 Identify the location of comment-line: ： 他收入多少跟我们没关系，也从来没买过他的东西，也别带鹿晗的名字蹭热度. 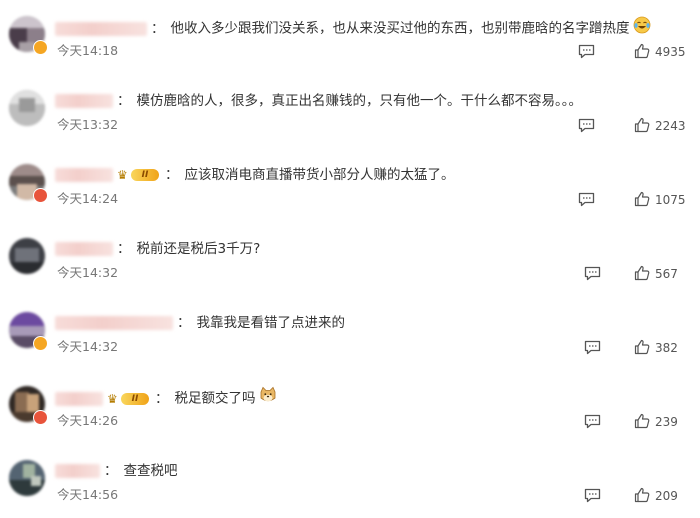
(353, 27).